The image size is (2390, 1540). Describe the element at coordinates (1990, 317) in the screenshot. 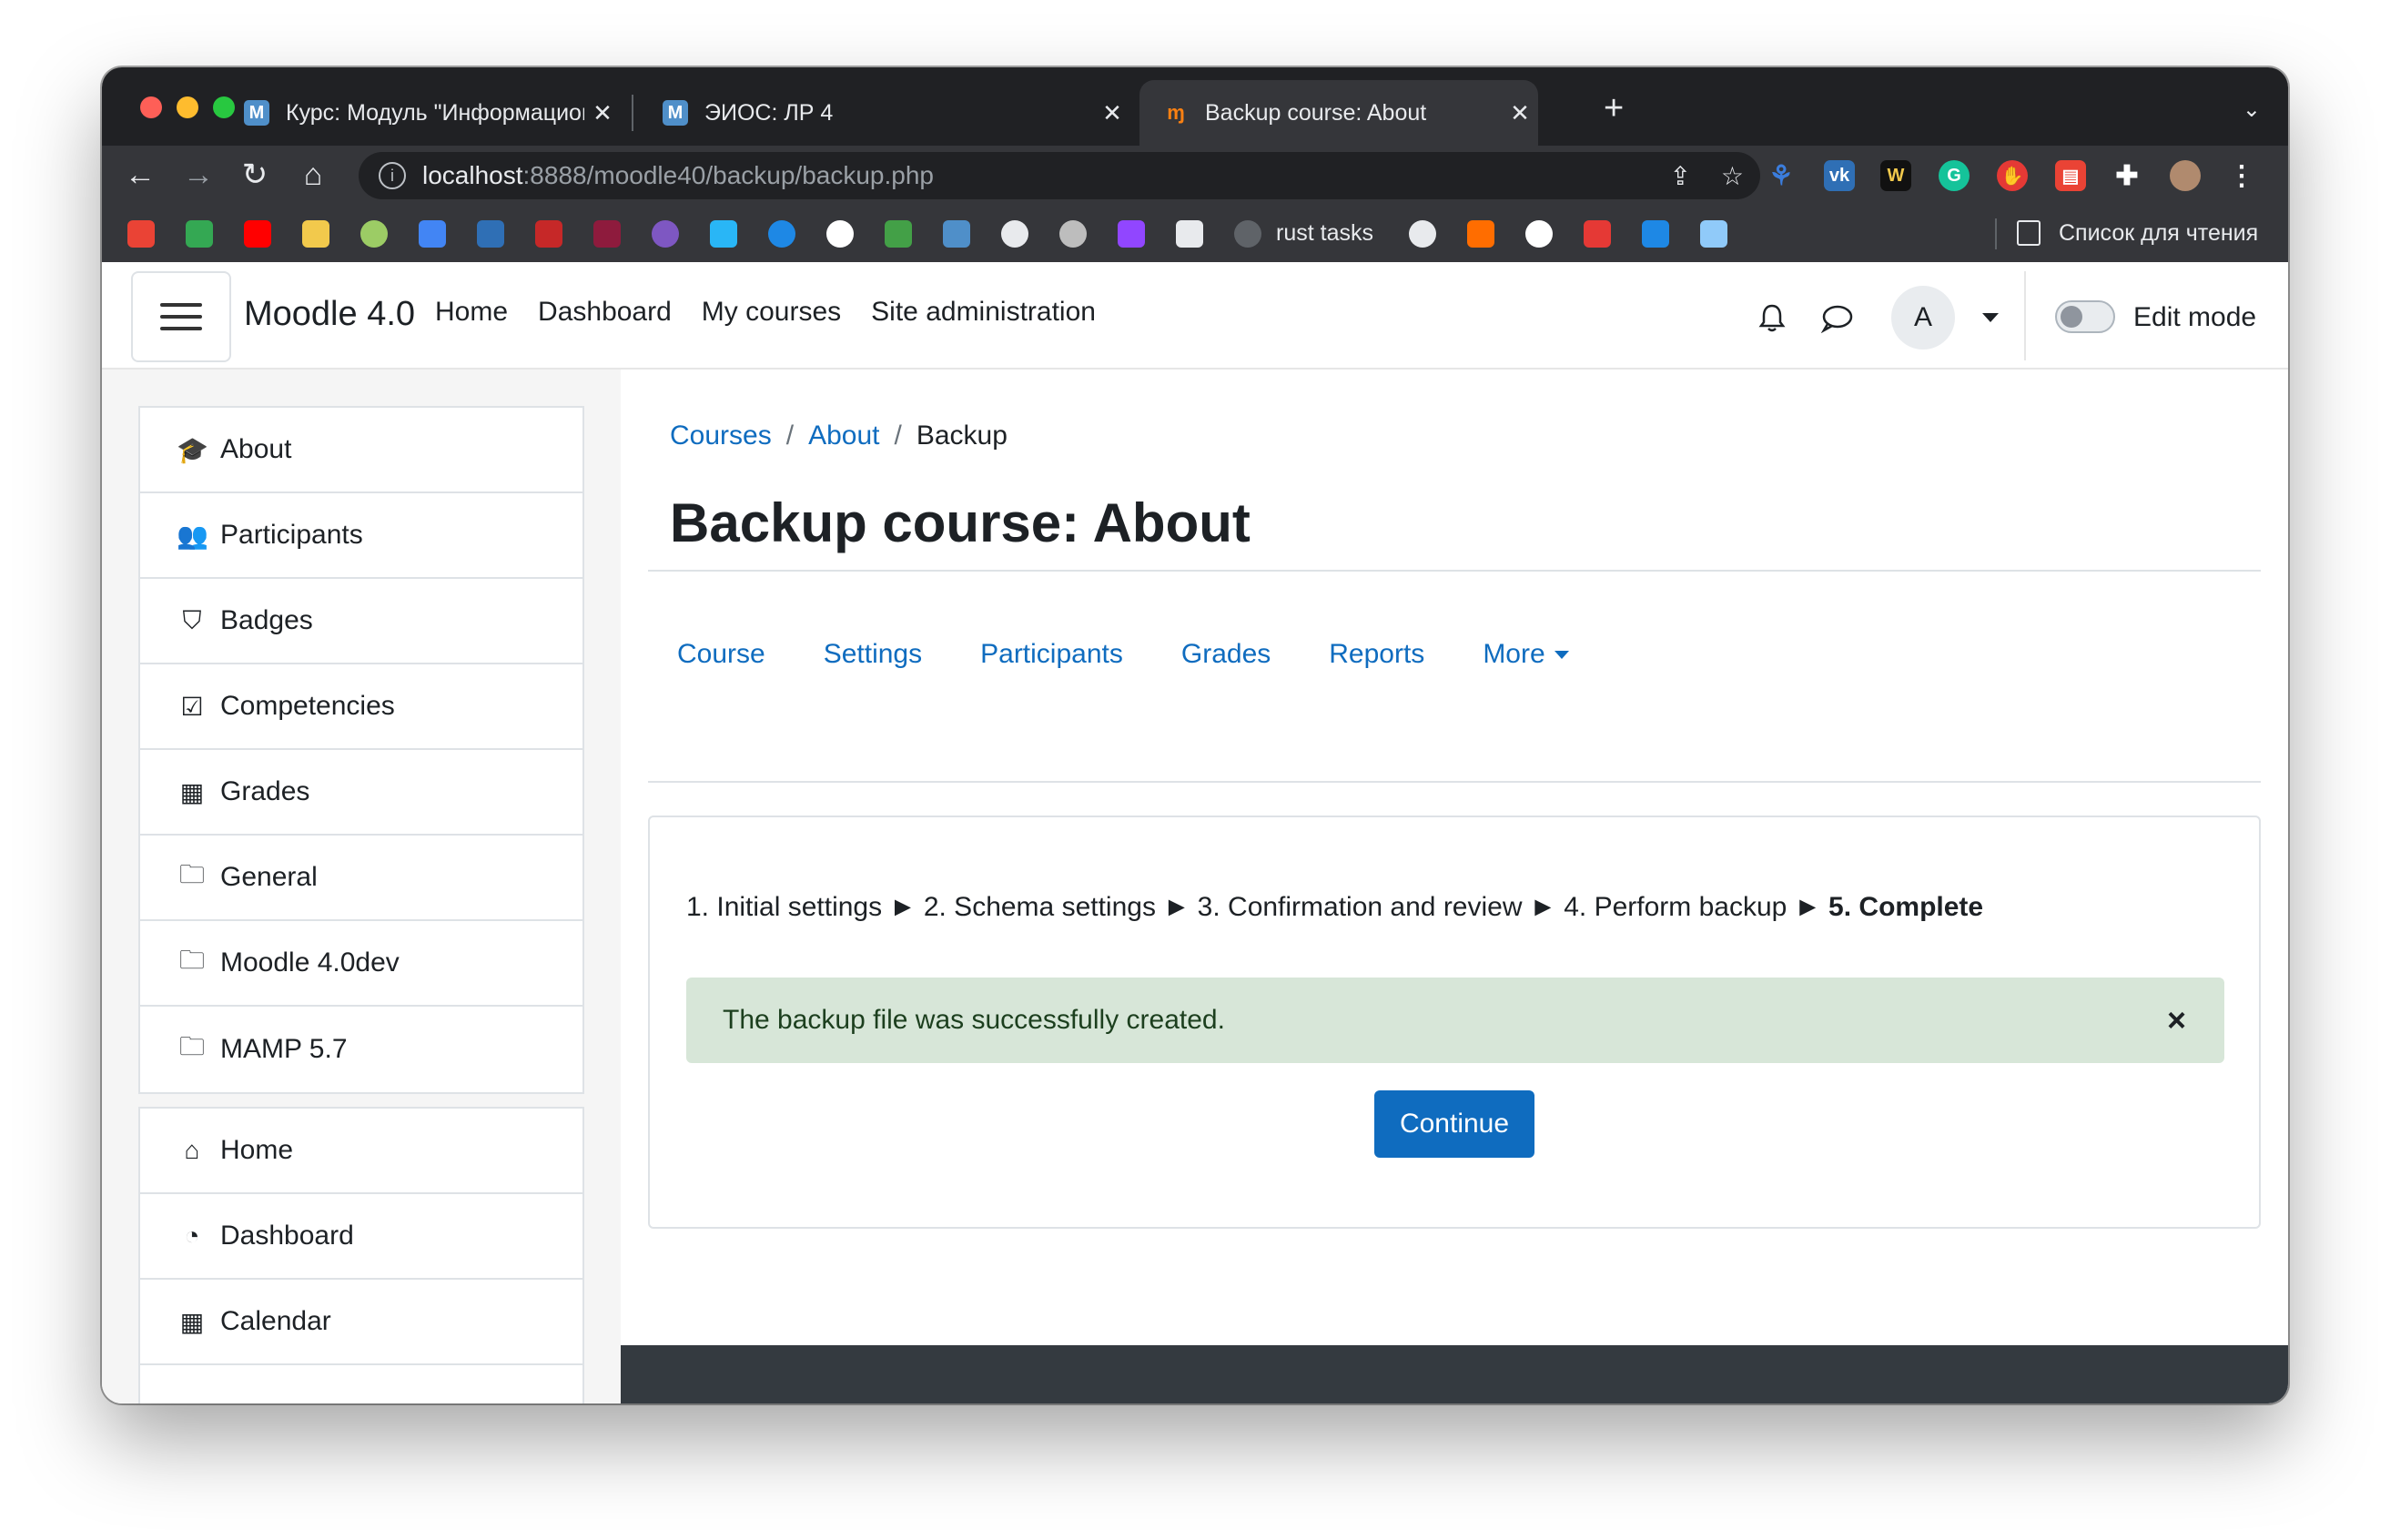

I see `user-menu-caret-icon` at that location.